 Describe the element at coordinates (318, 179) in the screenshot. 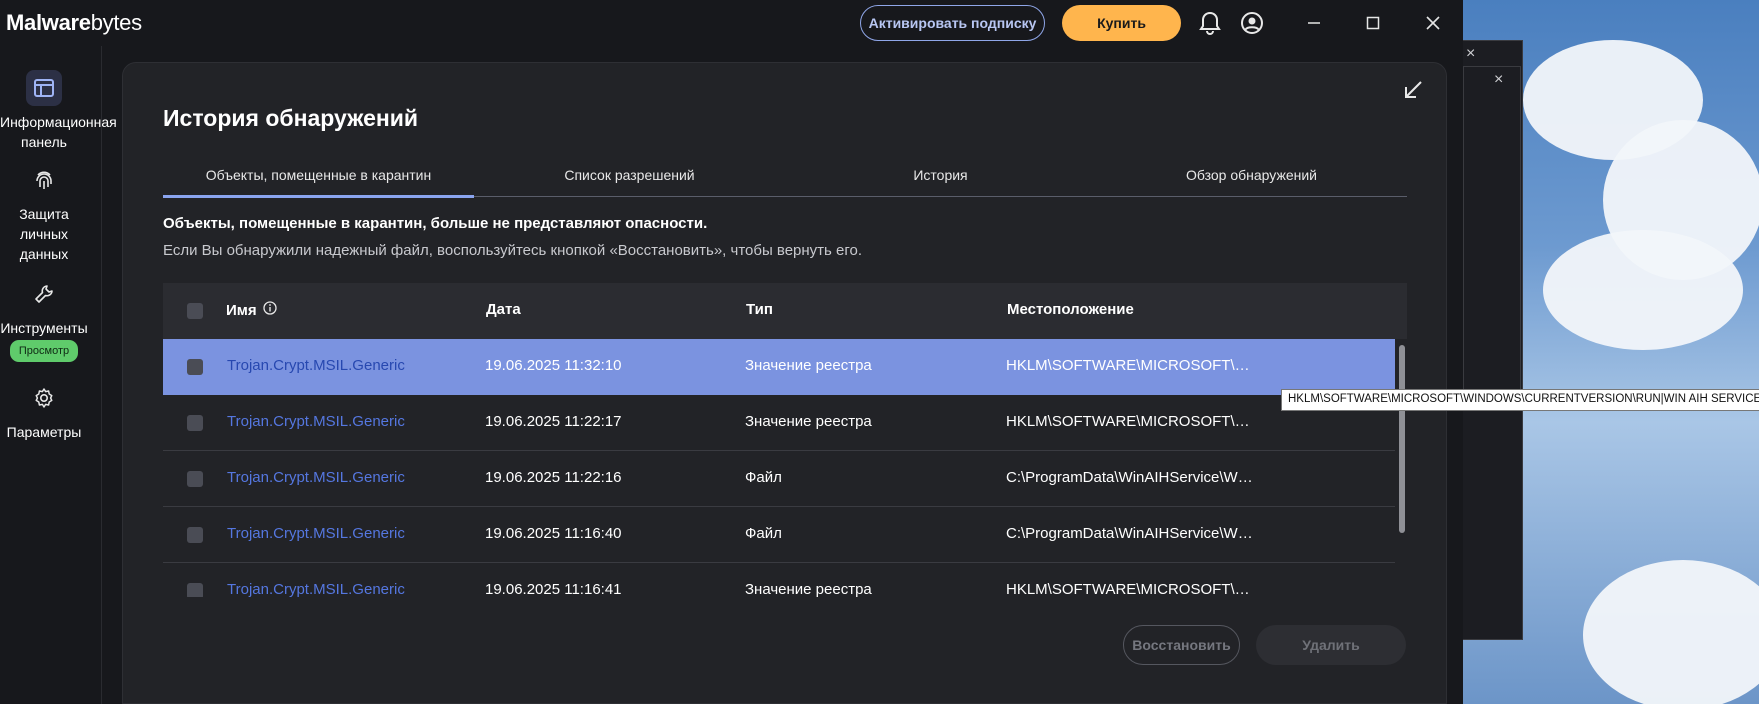

I see `tab-quarantine: Объекты, помещенные в карантин` at that location.